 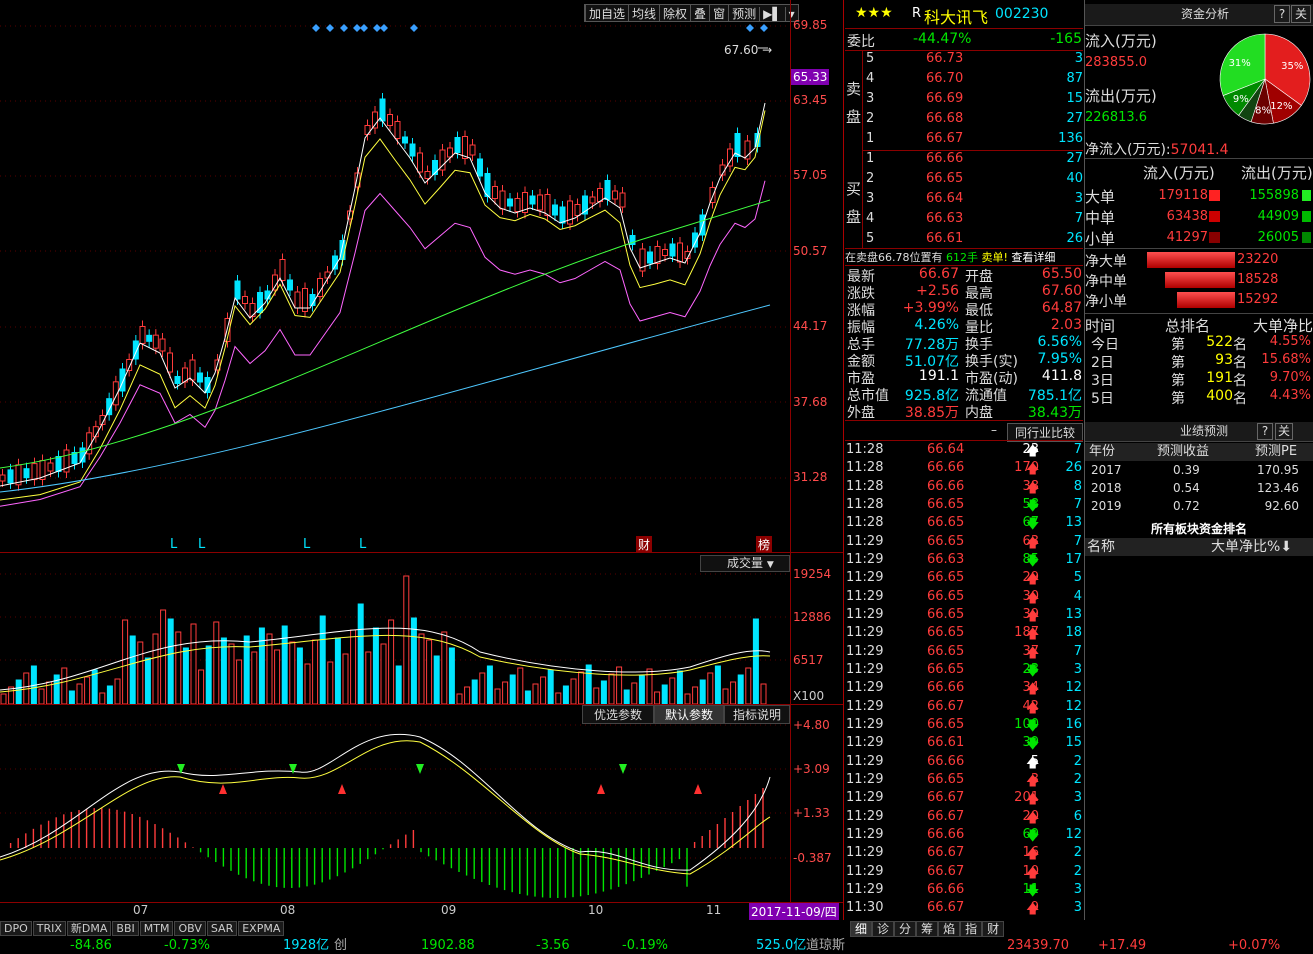 I want to click on tick-count: 3, so click(x=1077, y=889).